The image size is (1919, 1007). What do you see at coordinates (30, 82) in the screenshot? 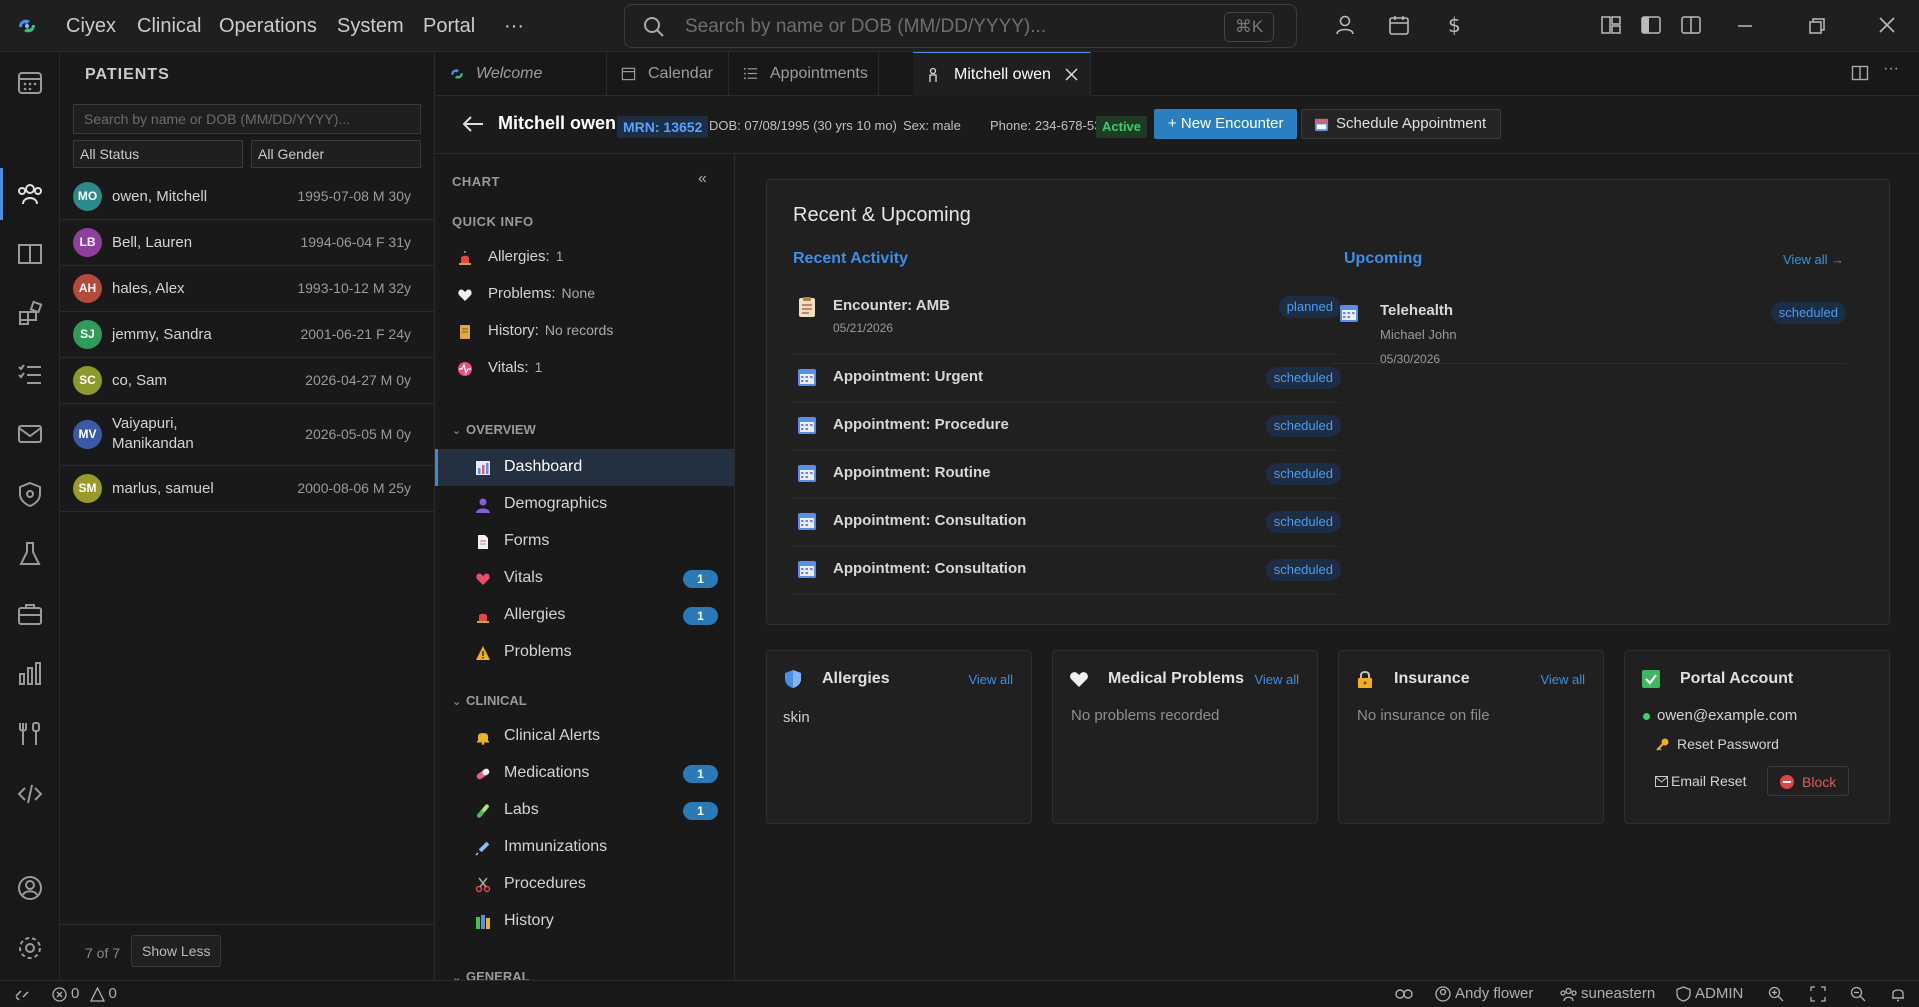
I see `calendar-grid-icon` at bounding box center [30, 82].